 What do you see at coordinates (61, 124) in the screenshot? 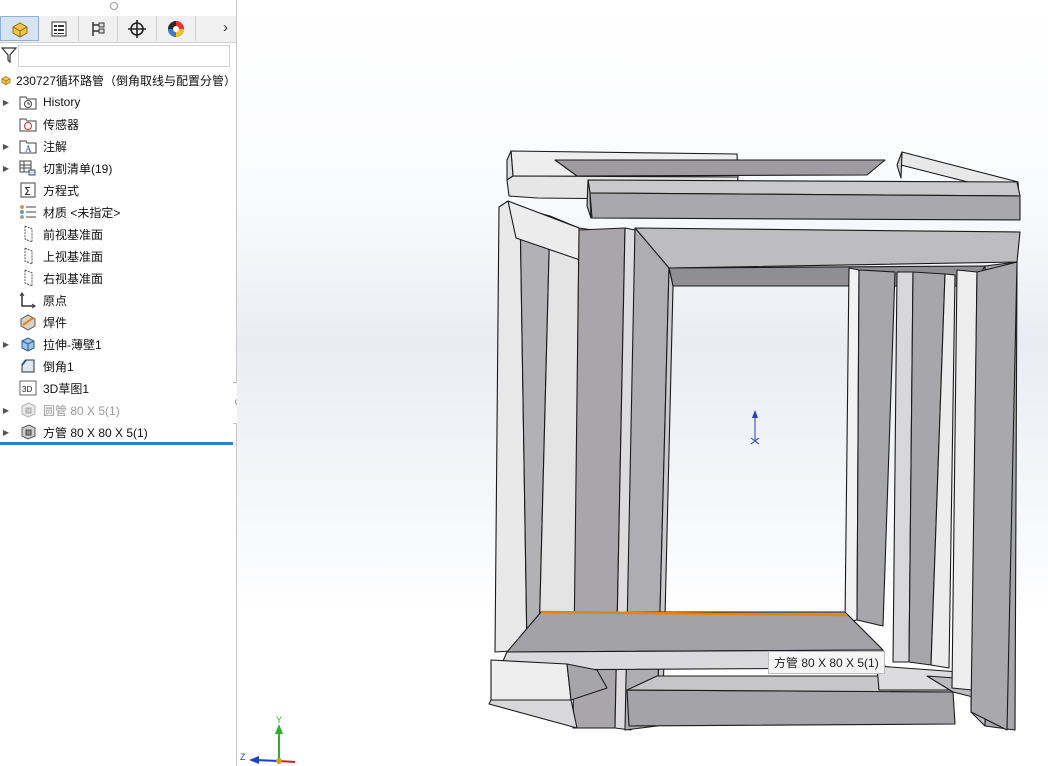
I see `tree-item-label: 传感器` at bounding box center [61, 124].